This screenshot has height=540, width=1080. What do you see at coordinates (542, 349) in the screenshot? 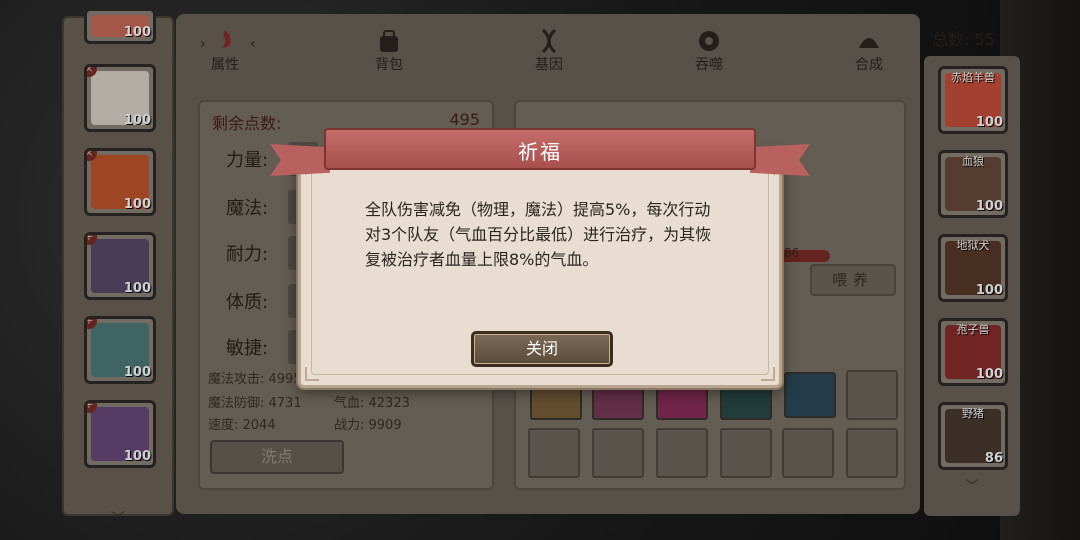
I see `close-button: 关闭` at bounding box center [542, 349].